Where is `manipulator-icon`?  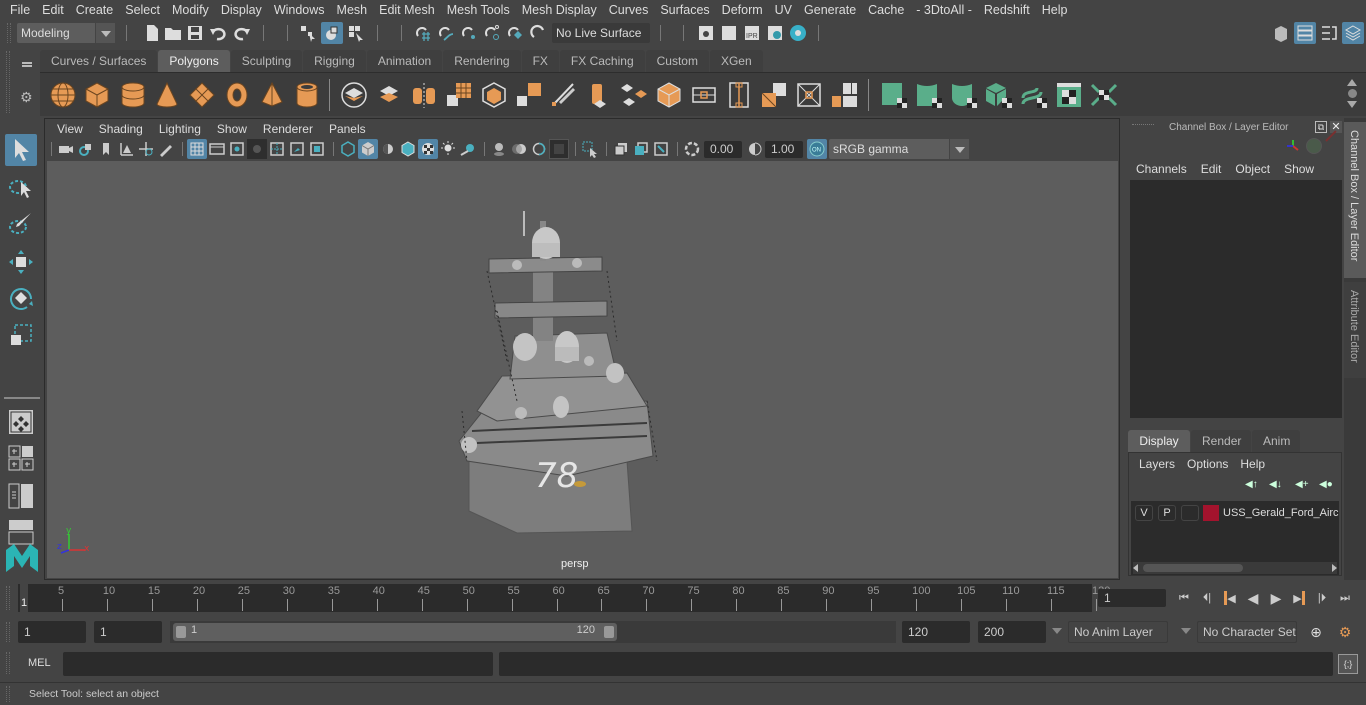
manipulator-icon is located at coordinates (1293, 146).